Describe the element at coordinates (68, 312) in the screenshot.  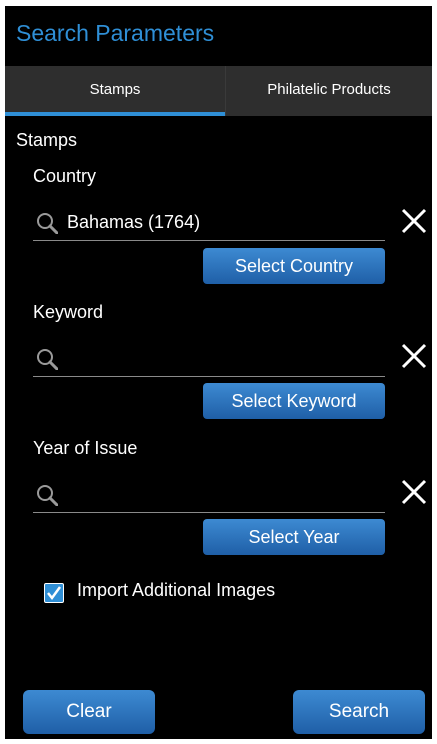
I see `keyword-label: Keyword` at that location.